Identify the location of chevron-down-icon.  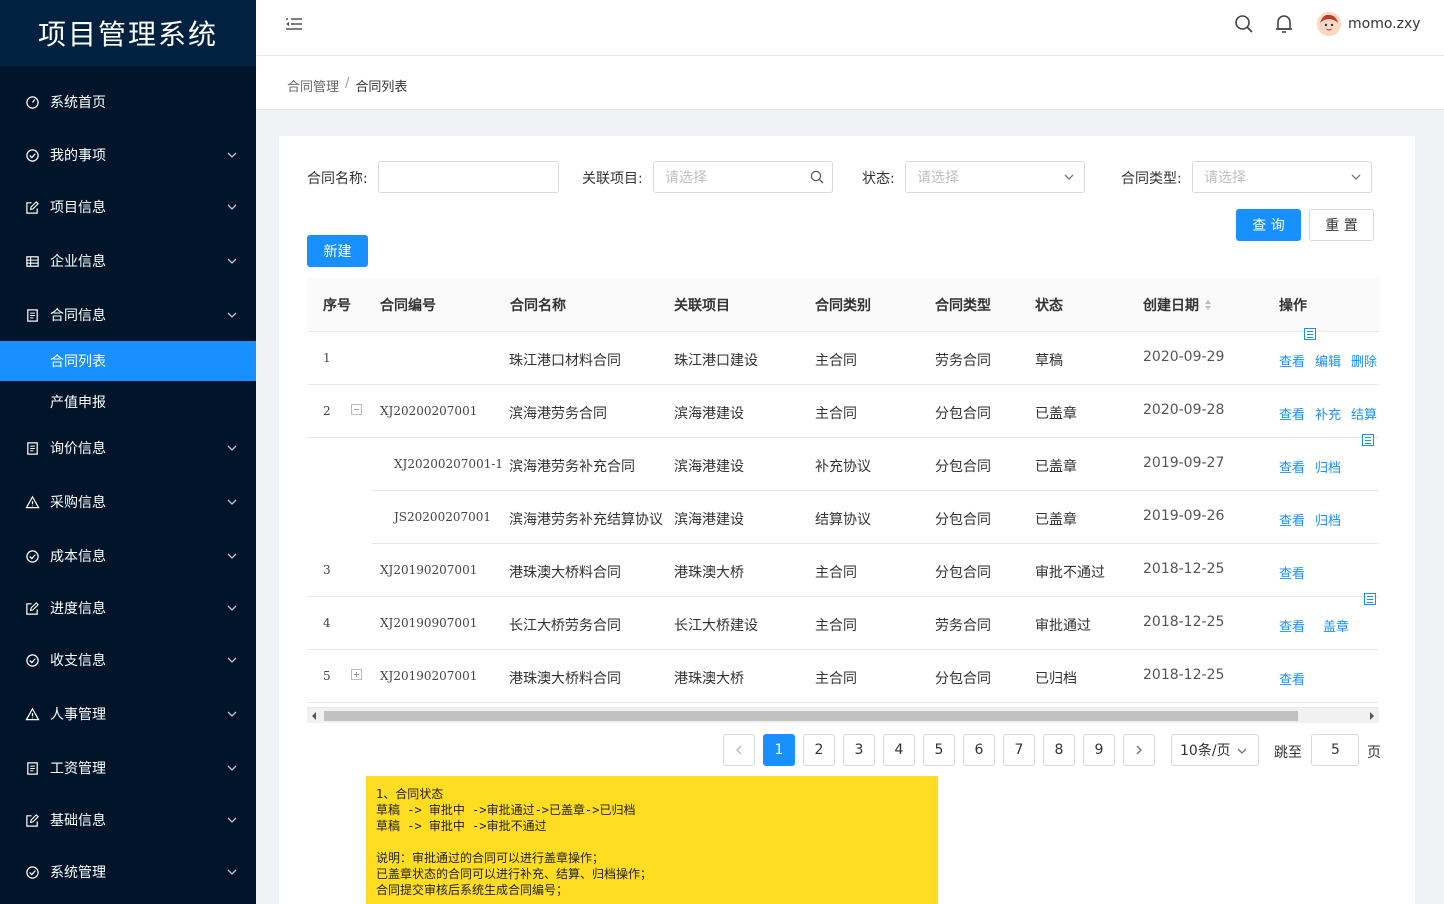
(232, 872).